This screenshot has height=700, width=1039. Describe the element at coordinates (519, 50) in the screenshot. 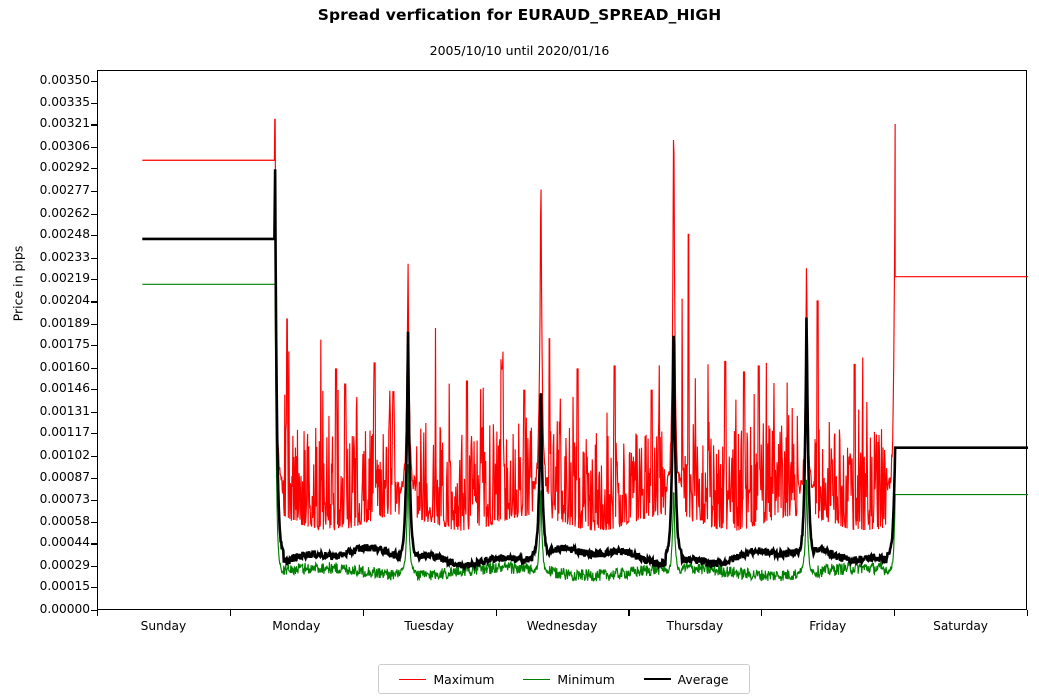

I see `chart-subtitle: 2005/10/10 until 2020/01/16` at that location.